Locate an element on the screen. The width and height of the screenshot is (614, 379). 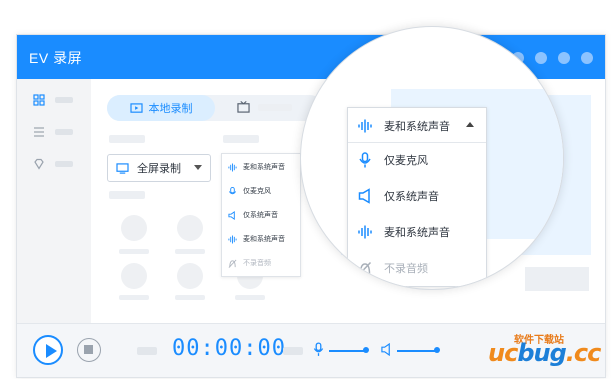
list-icon is located at coordinates (39, 132).